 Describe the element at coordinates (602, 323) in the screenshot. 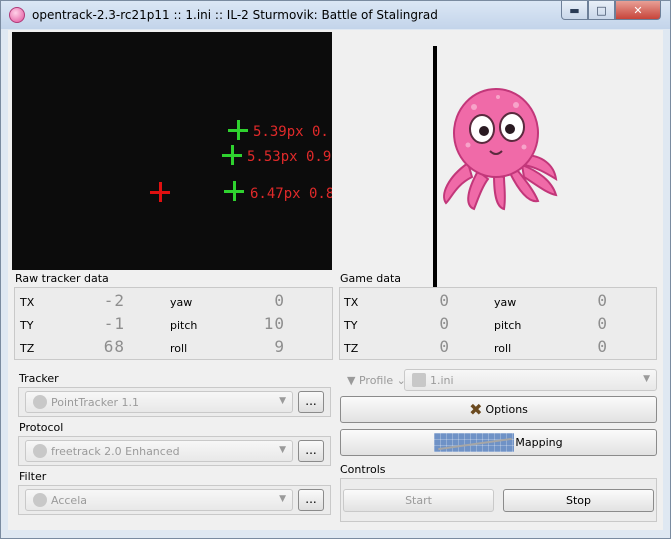

I see `game-pitch-value: 0` at that location.